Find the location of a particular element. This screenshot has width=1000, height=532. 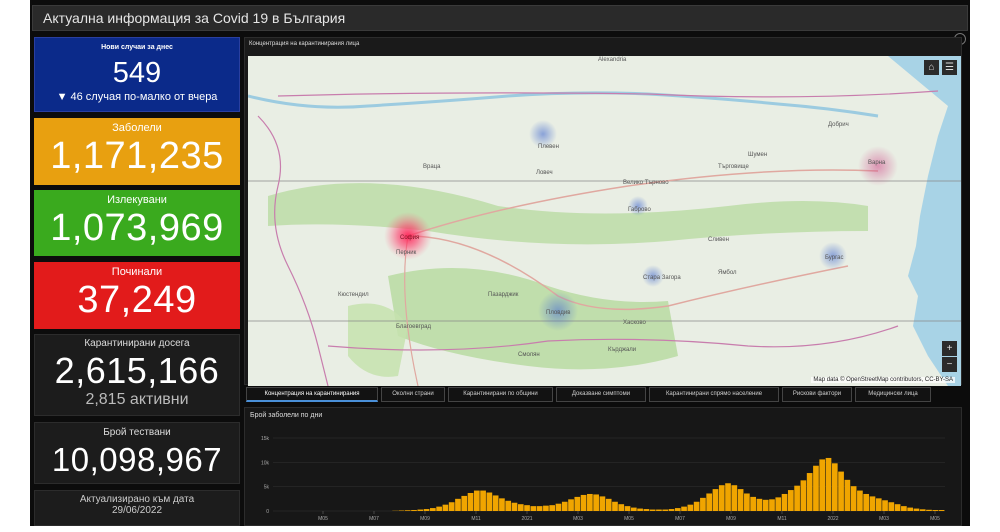

zoom-in-button: + is located at coordinates (949, 348).